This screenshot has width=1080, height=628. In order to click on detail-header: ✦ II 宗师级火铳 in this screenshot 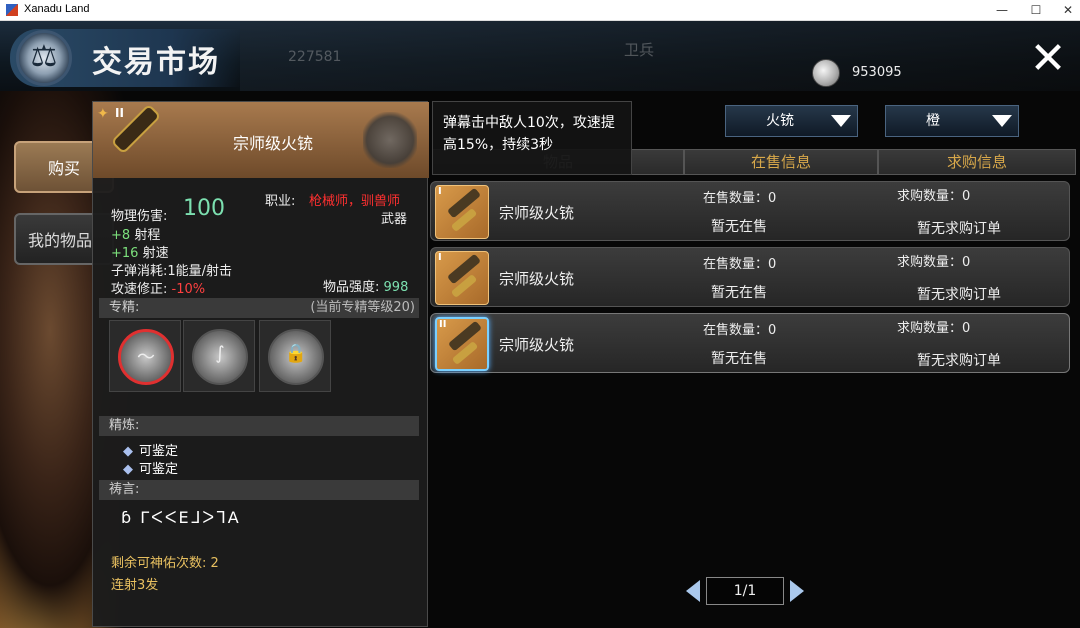, I will do `click(261, 140)`.